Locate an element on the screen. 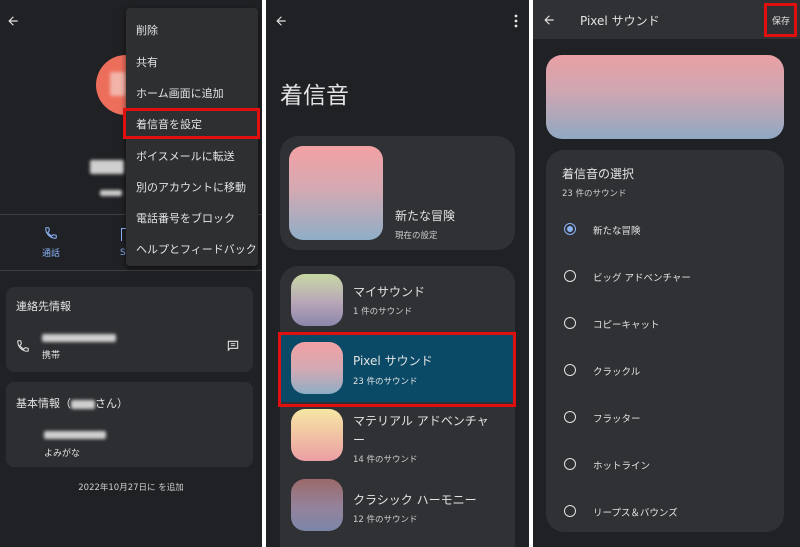 This screenshot has width=800, height=547. message-icon is located at coordinates (233, 346).